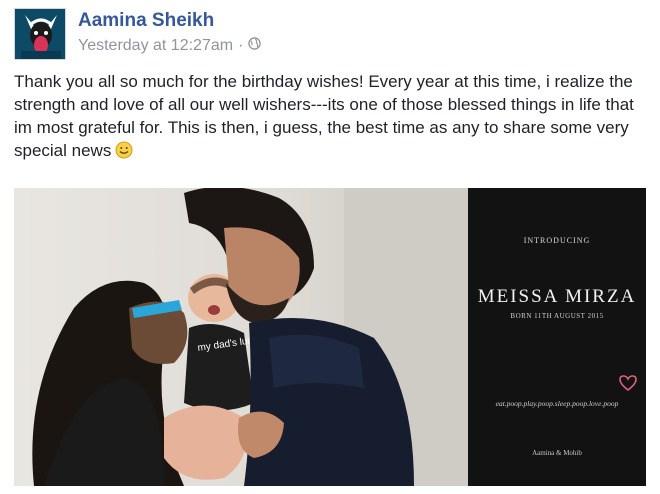  I want to click on post-header: Aamina Sheikh Yesterday at 12:27am ·, so click(329, 36).